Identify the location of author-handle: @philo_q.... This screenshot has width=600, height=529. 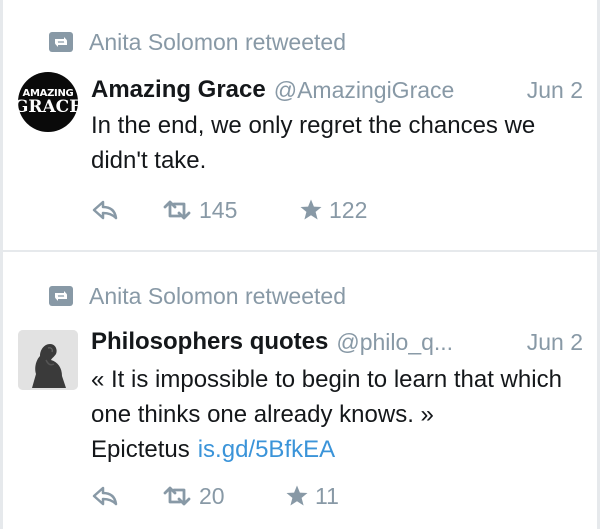
(426, 342).